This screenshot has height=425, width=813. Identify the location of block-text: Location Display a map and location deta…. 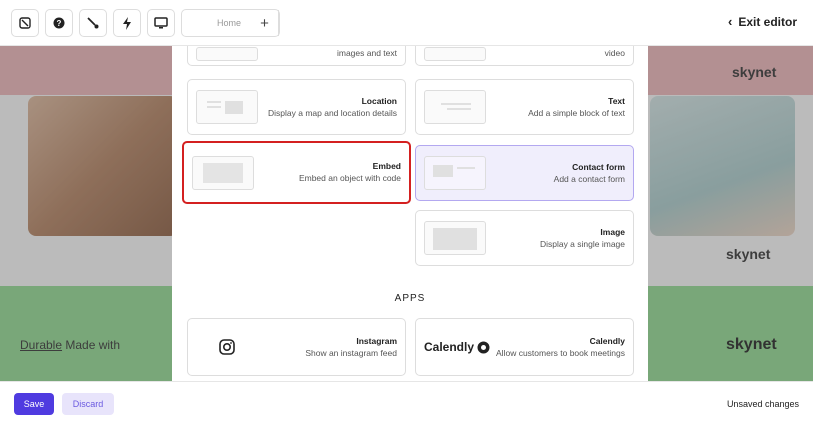
(332, 107).